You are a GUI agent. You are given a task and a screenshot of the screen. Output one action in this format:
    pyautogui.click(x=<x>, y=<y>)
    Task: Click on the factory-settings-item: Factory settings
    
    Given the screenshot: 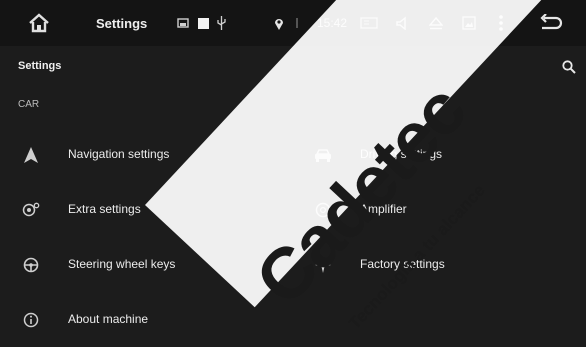 What is the action you would take?
    pyautogui.click(x=442, y=265)
    